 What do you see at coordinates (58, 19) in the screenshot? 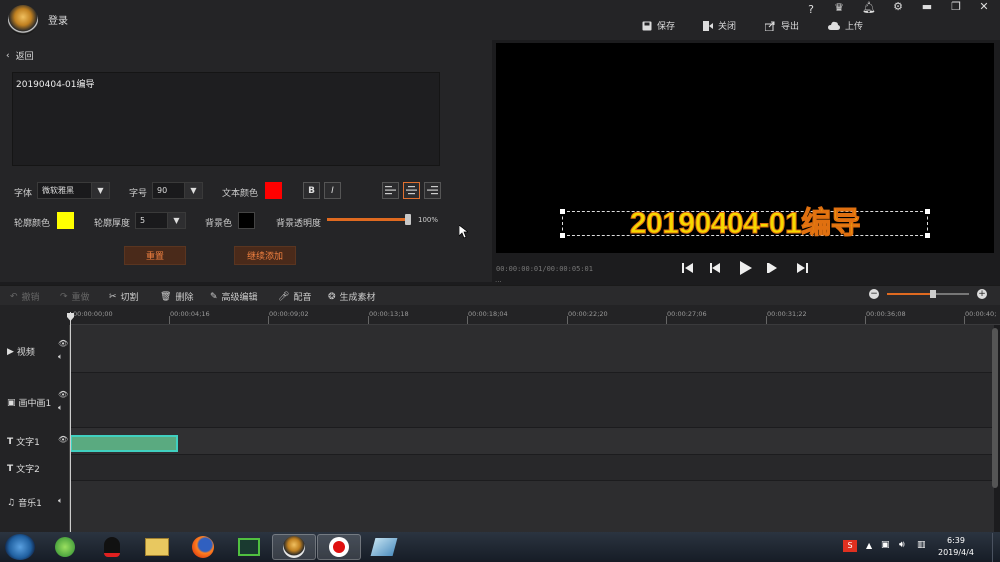
I see `login-link: 登录` at bounding box center [58, 19].